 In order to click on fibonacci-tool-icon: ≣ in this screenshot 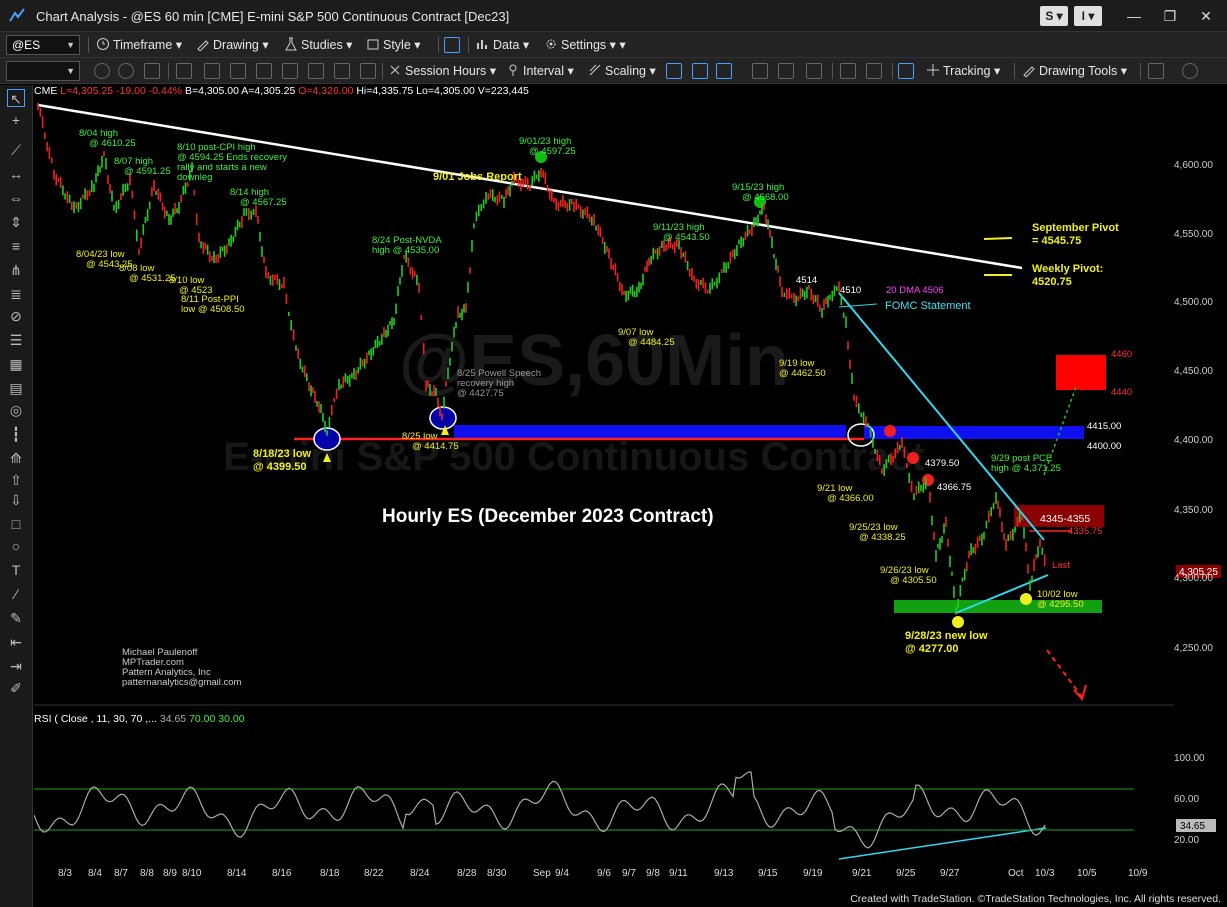, I will do `click(16, 294)`.